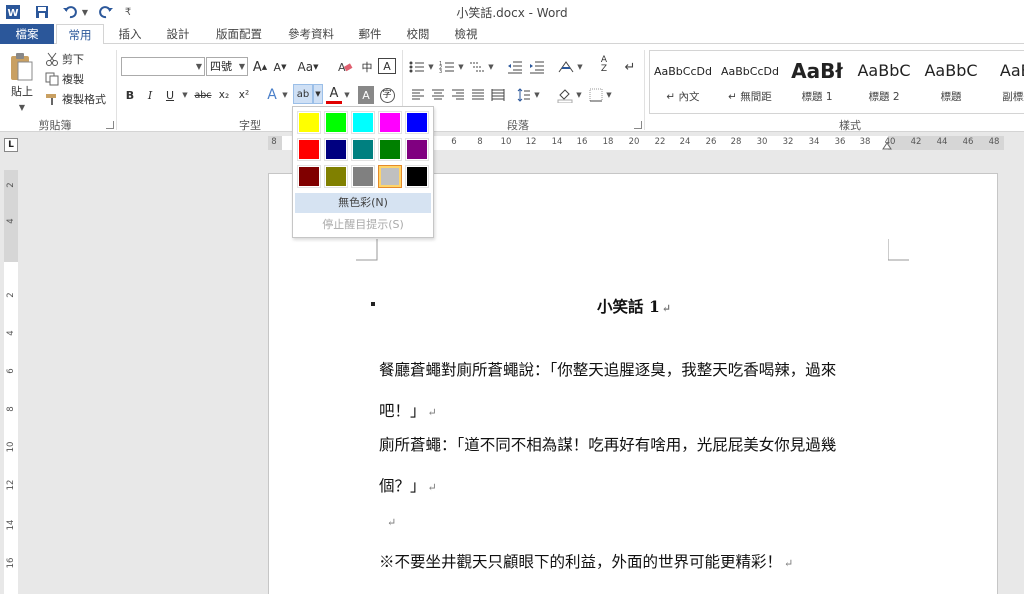  I want to click on bullets-dropdown-icon: ▼, so click(431, 67).